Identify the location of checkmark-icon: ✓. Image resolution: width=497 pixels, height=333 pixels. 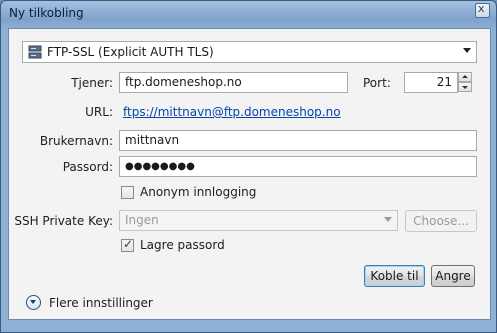
(128, 244).